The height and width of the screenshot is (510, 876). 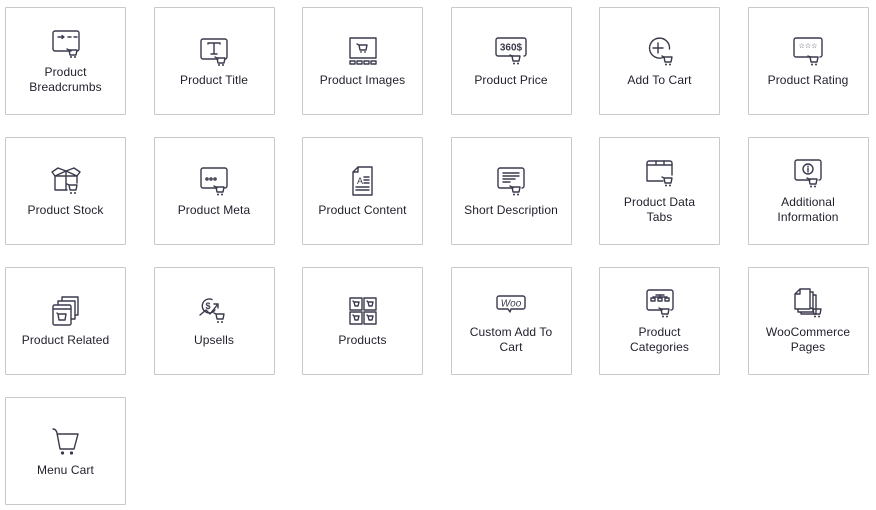 I want to click on widget-product-meta: Product Meta, so click(x=214, y=191).